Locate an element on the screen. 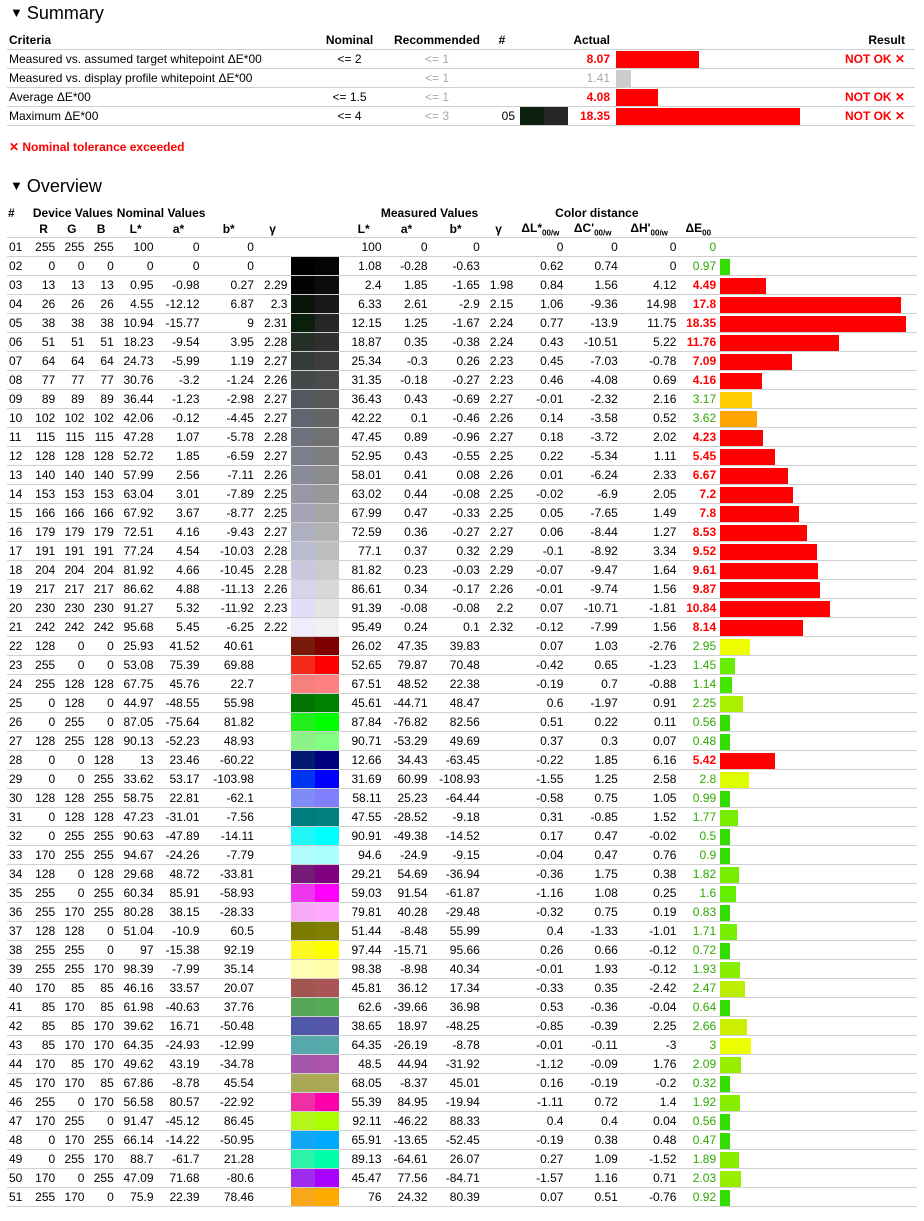 The height and width of the screenshot is (1221, 924). summary-header: ▼ Summary is located at coordinates (57, 13).